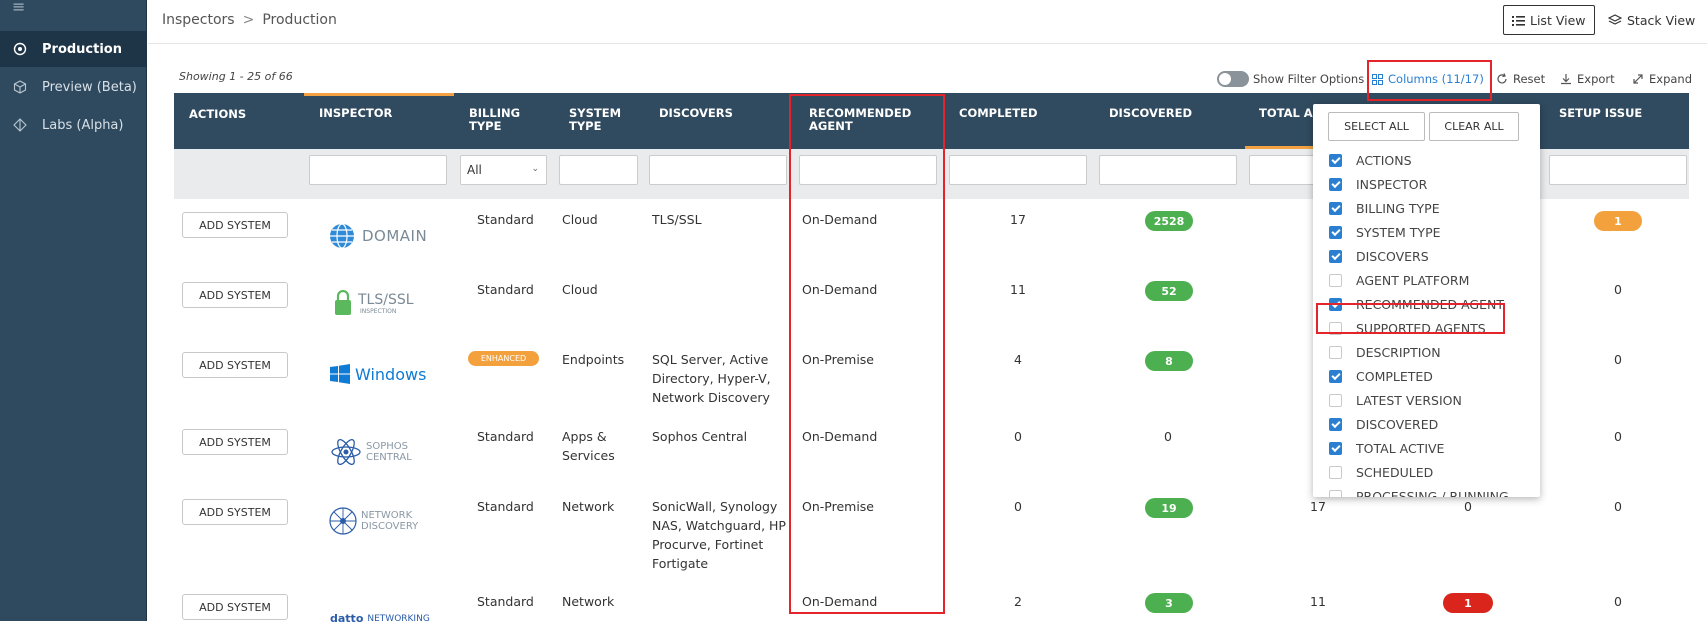  Describe the element at coordinates (1397, 424) in the screenshot. I see `column-option-label: DISCOVERED` at that location.